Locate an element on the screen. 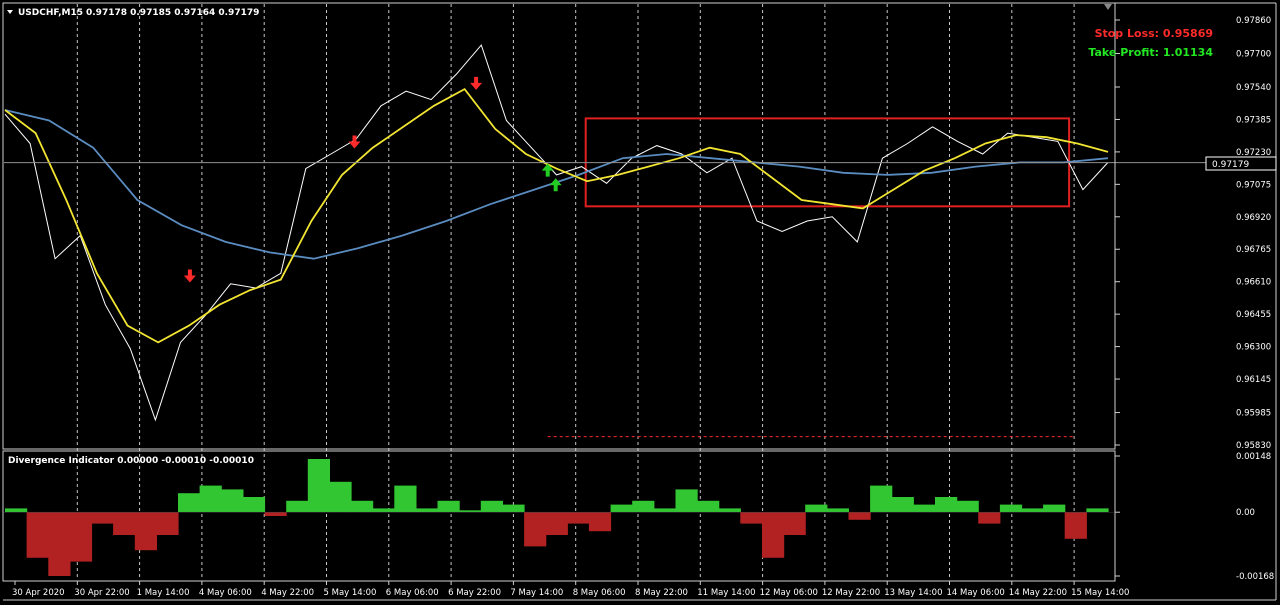  x-tick-label: 12 May 06:00 is located at coordinates (789, 593).